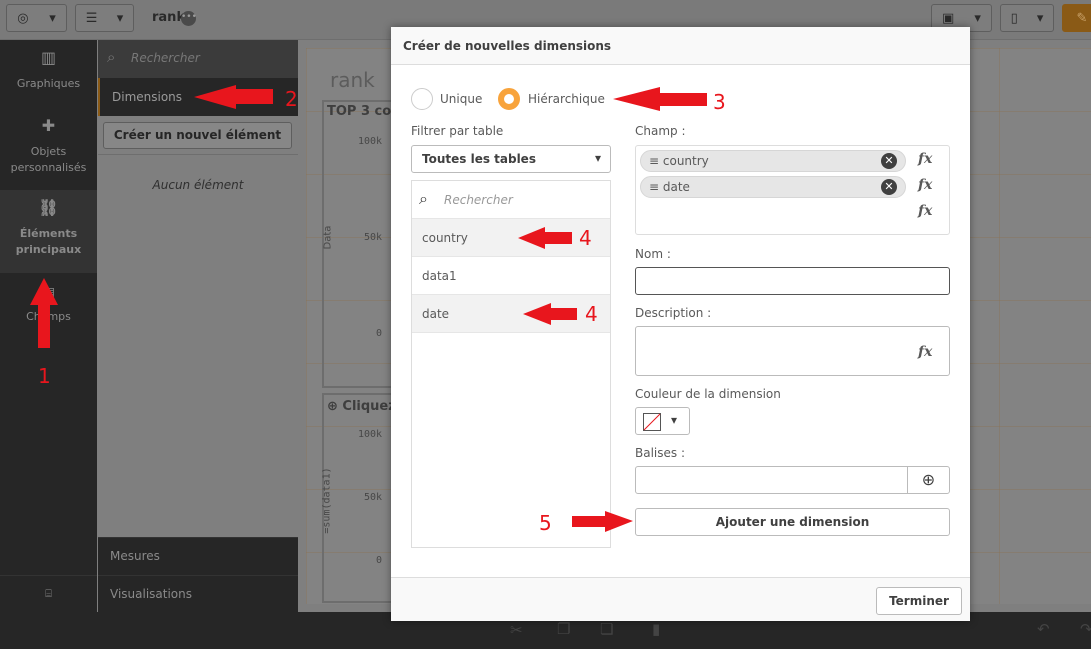  I want to click on annotation-arrow-4b, so click(550, 314).